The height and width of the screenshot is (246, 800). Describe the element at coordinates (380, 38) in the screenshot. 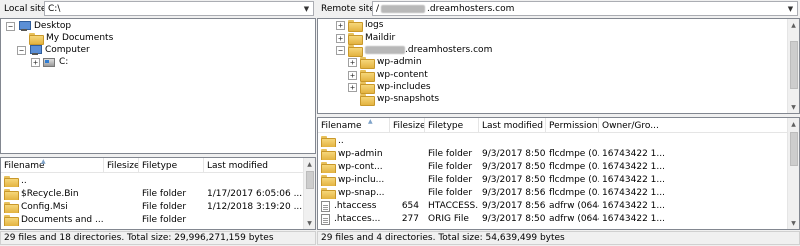

I see `tree-item-label: Maildir` at that location.